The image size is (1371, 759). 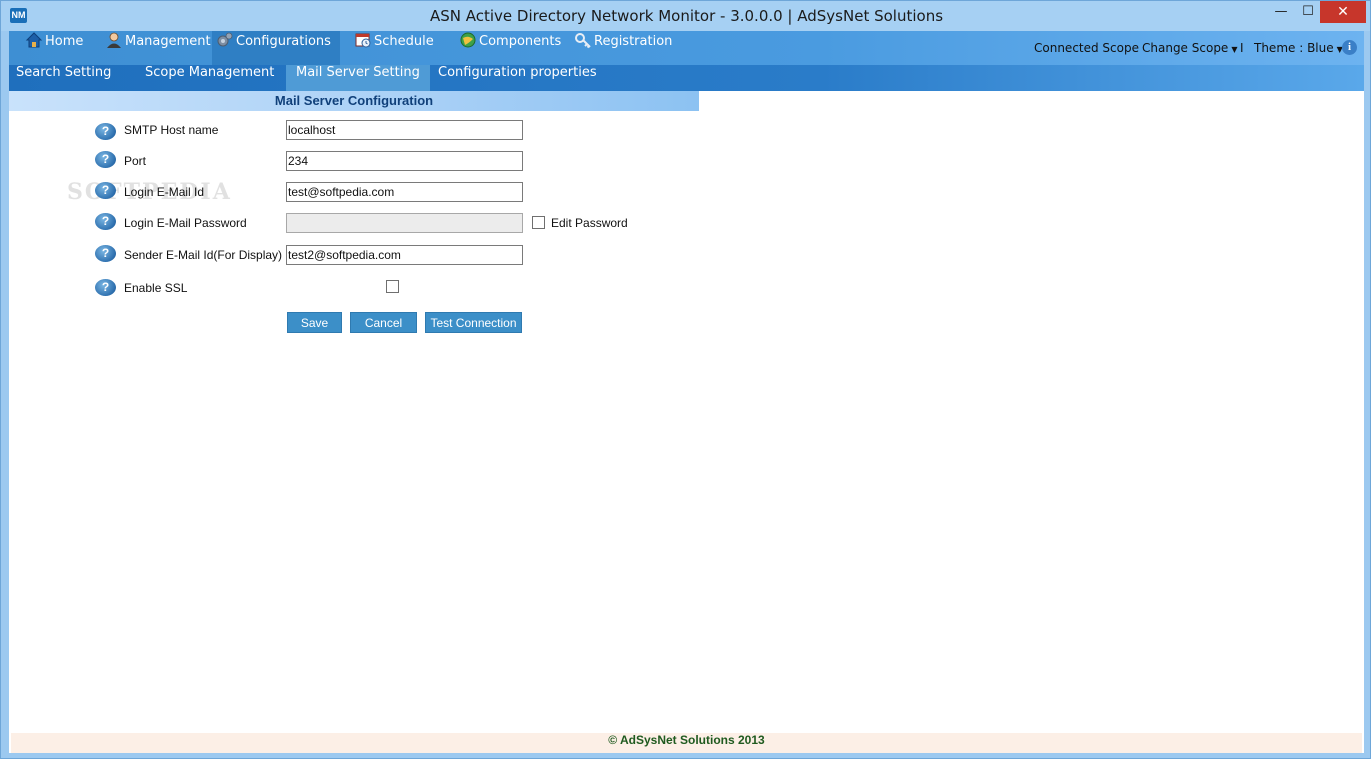 I want to click on login-password-input, so click(x=404, y=223).